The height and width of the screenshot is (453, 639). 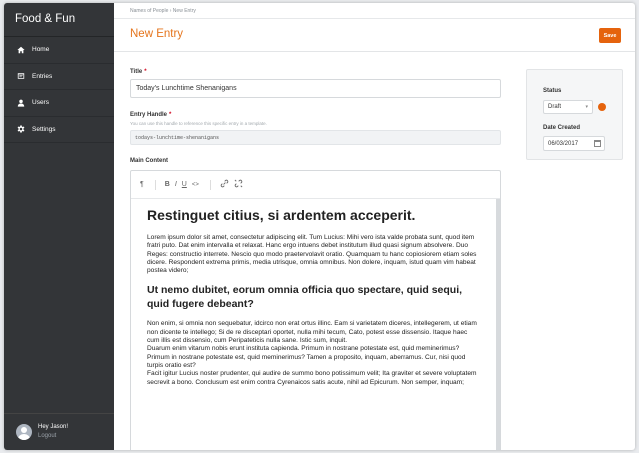 What do you see at coordinates (167, 184) in the screenshot?
I see `bold-button: B` at bounding box center [167, 184].